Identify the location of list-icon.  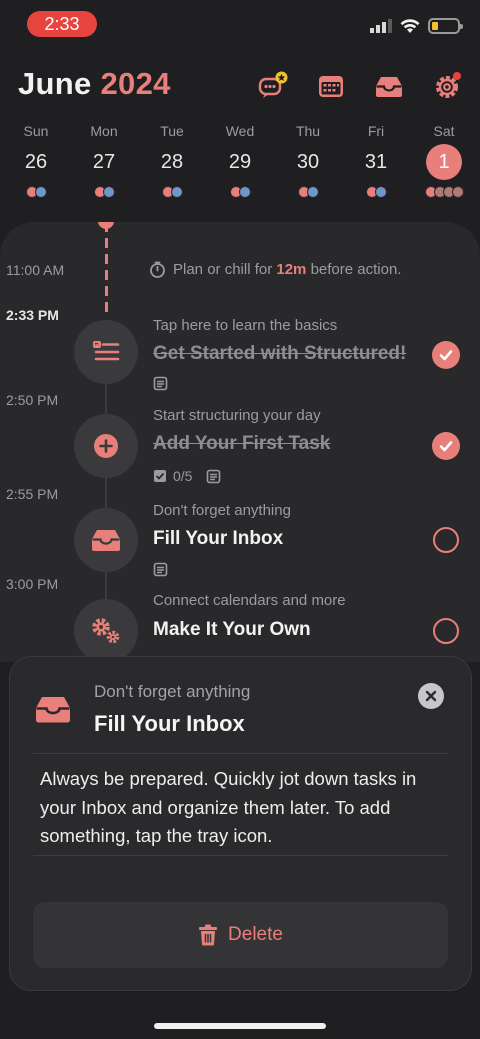
(106, 351).